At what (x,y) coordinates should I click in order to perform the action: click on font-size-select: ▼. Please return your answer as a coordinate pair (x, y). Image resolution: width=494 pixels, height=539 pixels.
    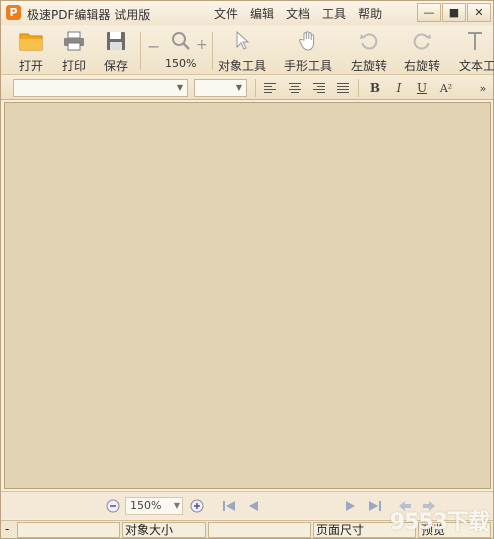
    Looking at the image, I should click on (220, 88).